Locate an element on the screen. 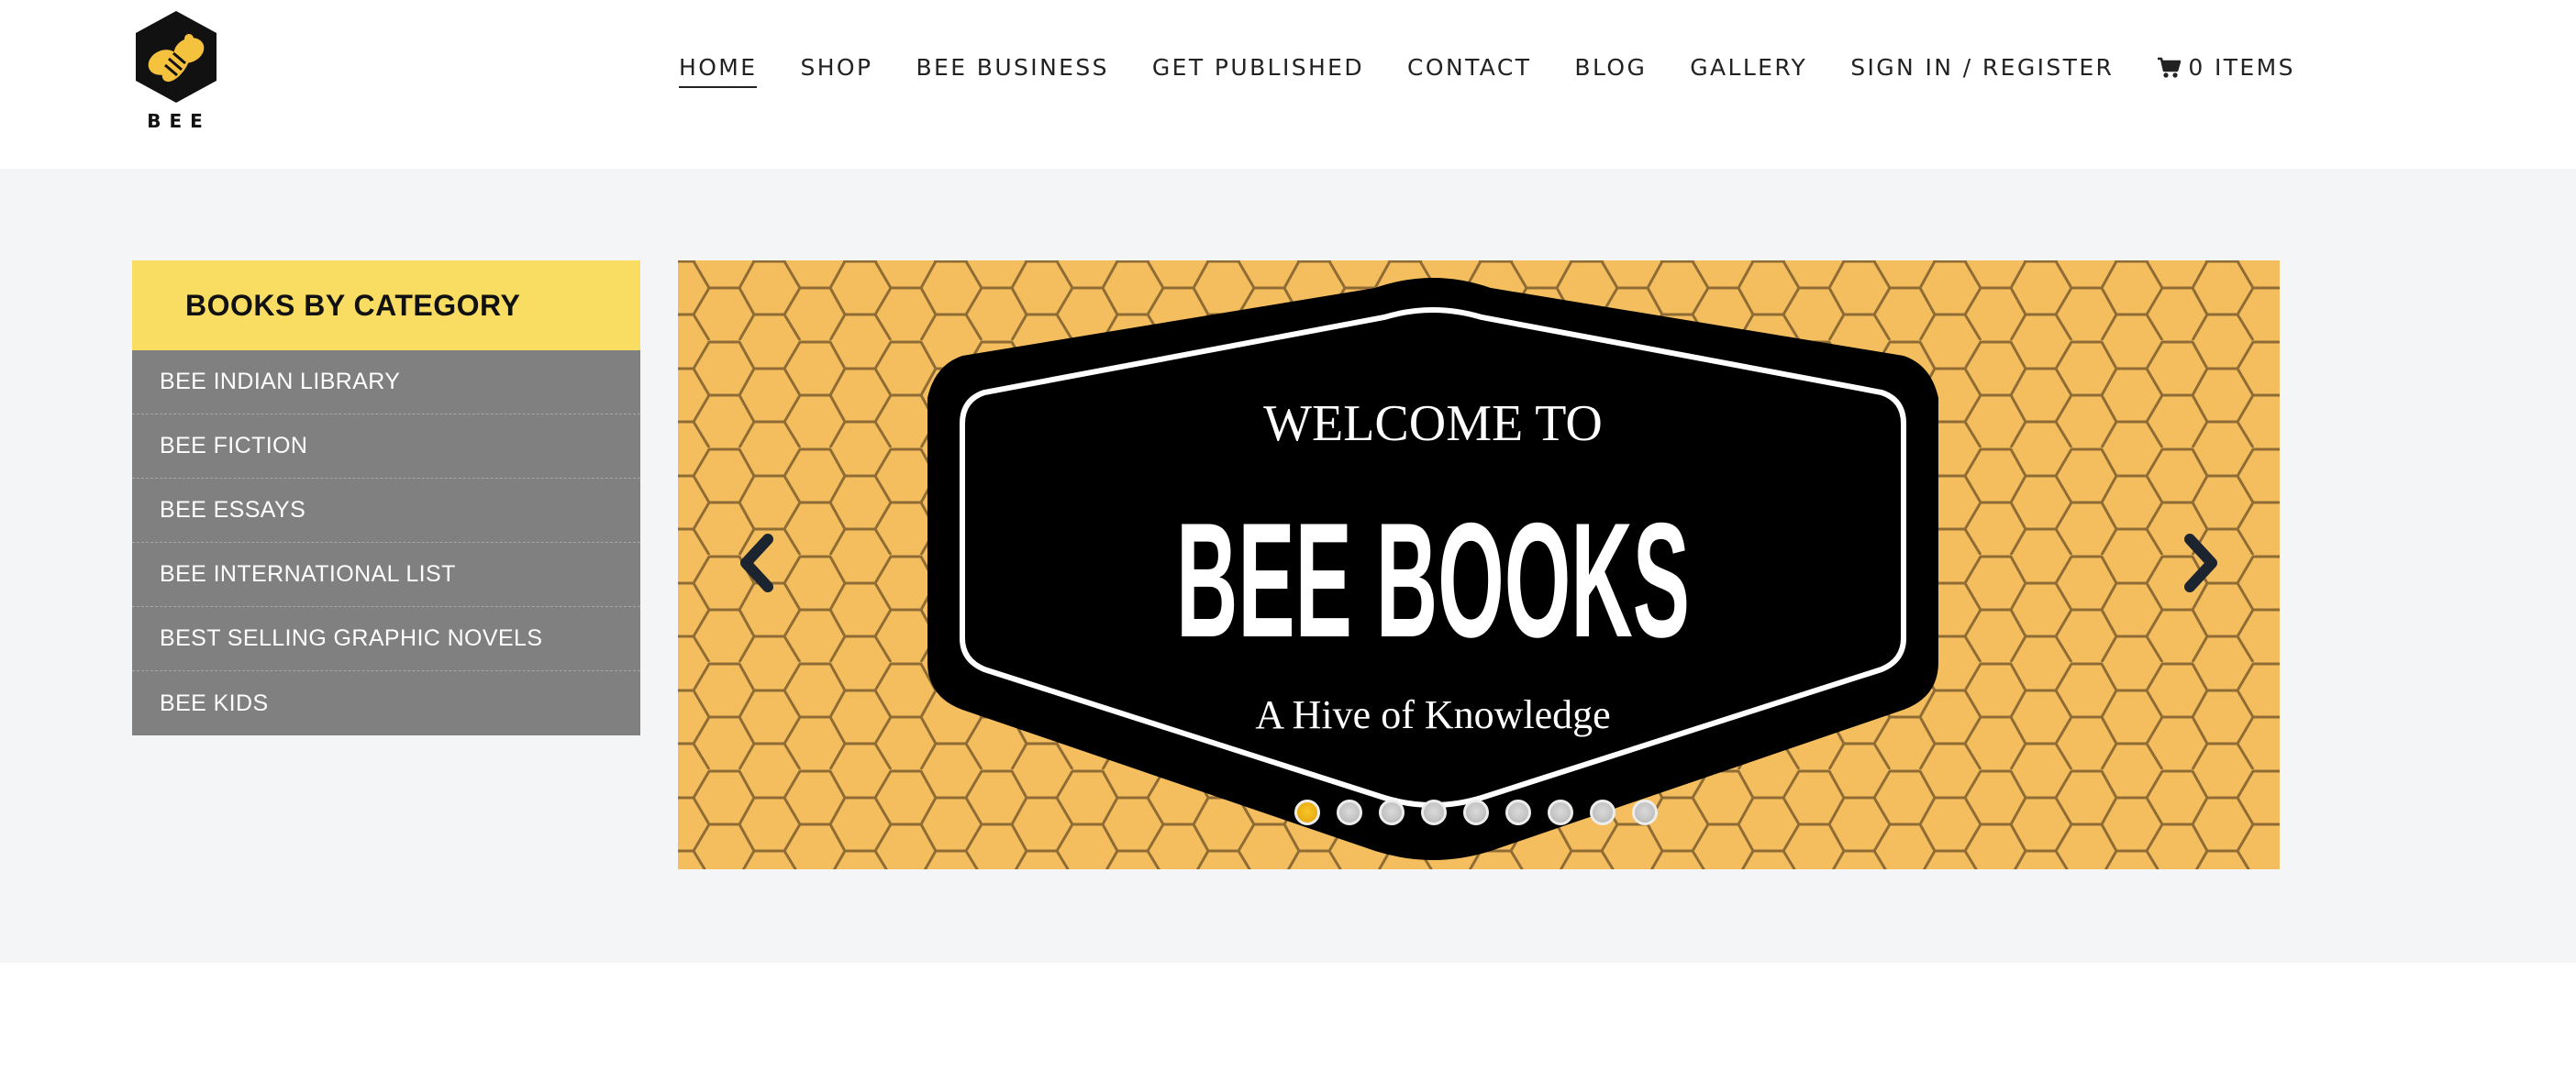 This screenshot has width=2576, height=1071. category-best-selling-graphic-novels: BEST SELLING GRAPHIC NOVELS is located at coordinates (386, 639).